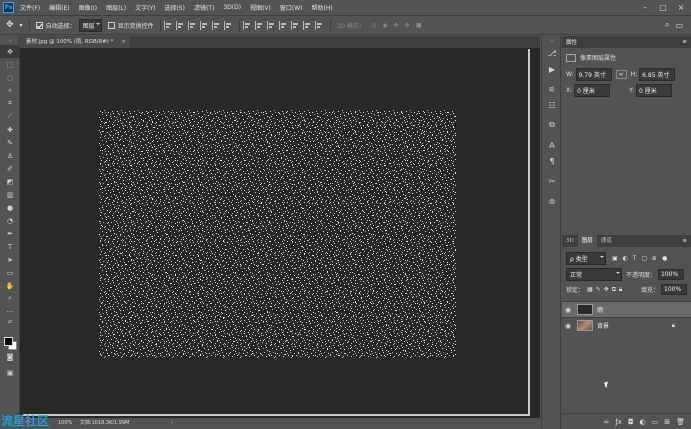 Image resolution: width=691 pixels, height=429 pixels. I want to click on rectangle-tool-icon: ▭, so click(10, 272).